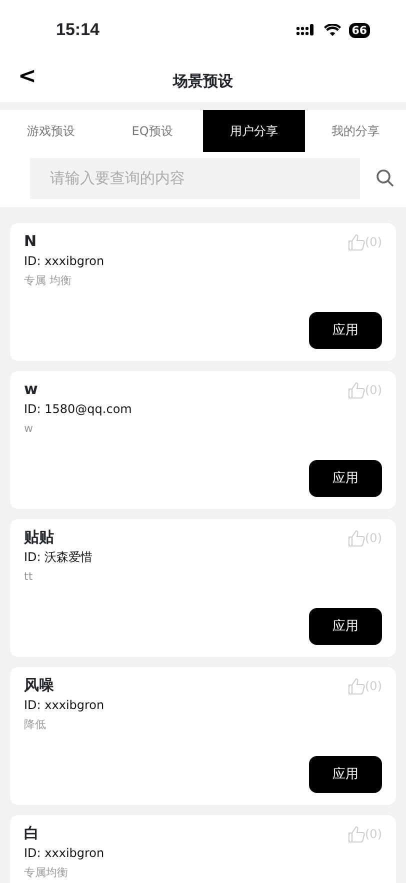 The image size is (406, 883). Describe the element at coordinates (30, 241) in the screenshot. I see `preset-name: N` at that location.